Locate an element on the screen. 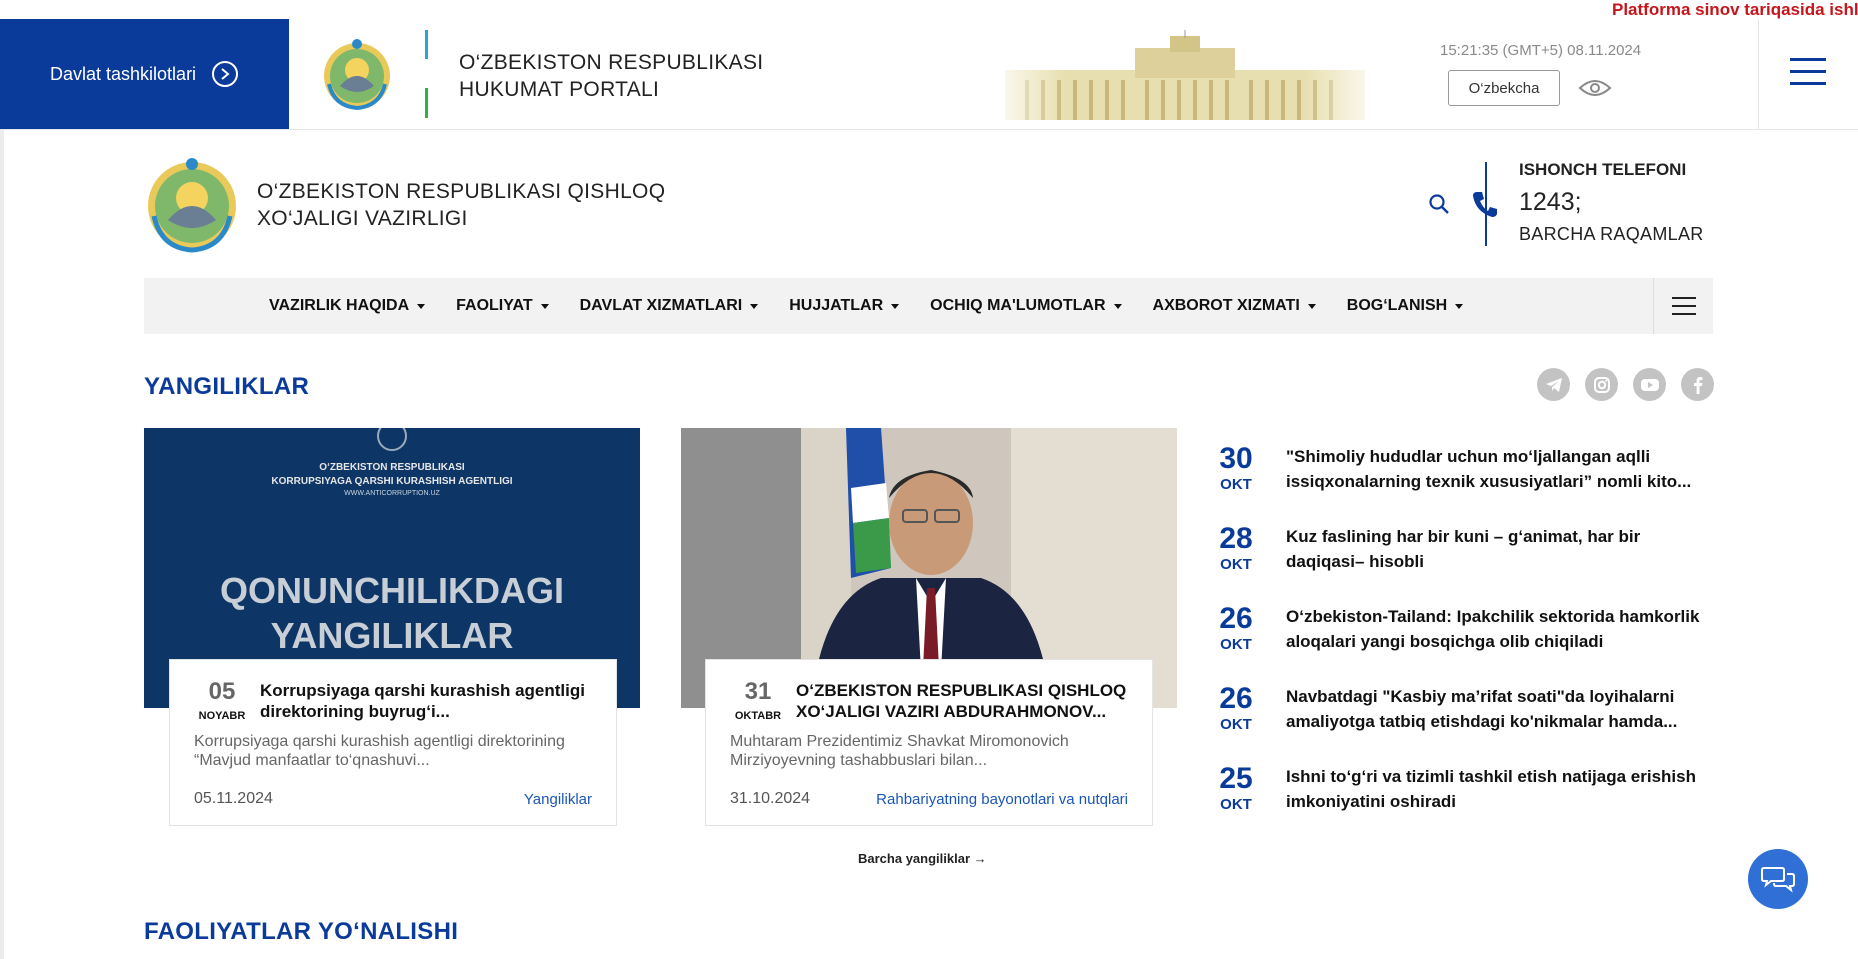  facebook-icon is located at coordinates (1697, 384).